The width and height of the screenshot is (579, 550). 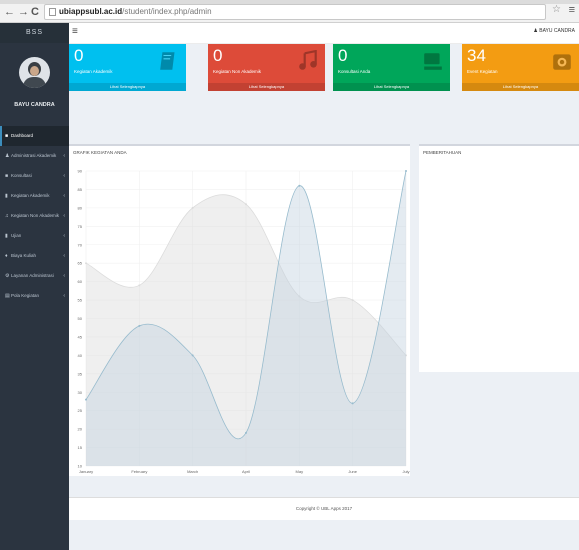 What do you see at coordinates (34, 156) in the screenshot?
I see `sidebar-item-administrasi-akademik: ♟ Administrasi Akademik ‹` at bounding box center [34, 156].